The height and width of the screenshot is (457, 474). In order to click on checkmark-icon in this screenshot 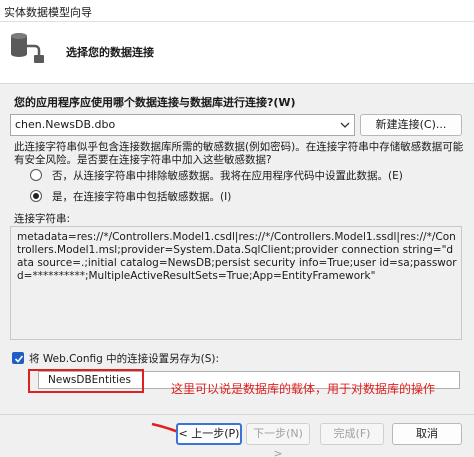, I will do `click(19, 359)`.